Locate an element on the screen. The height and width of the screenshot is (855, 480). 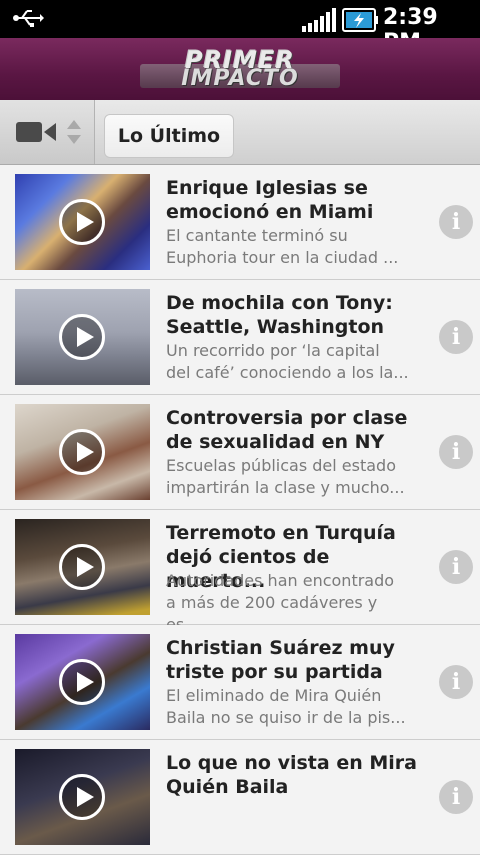
battery-charging-icon is located at coordinates (360, 20).